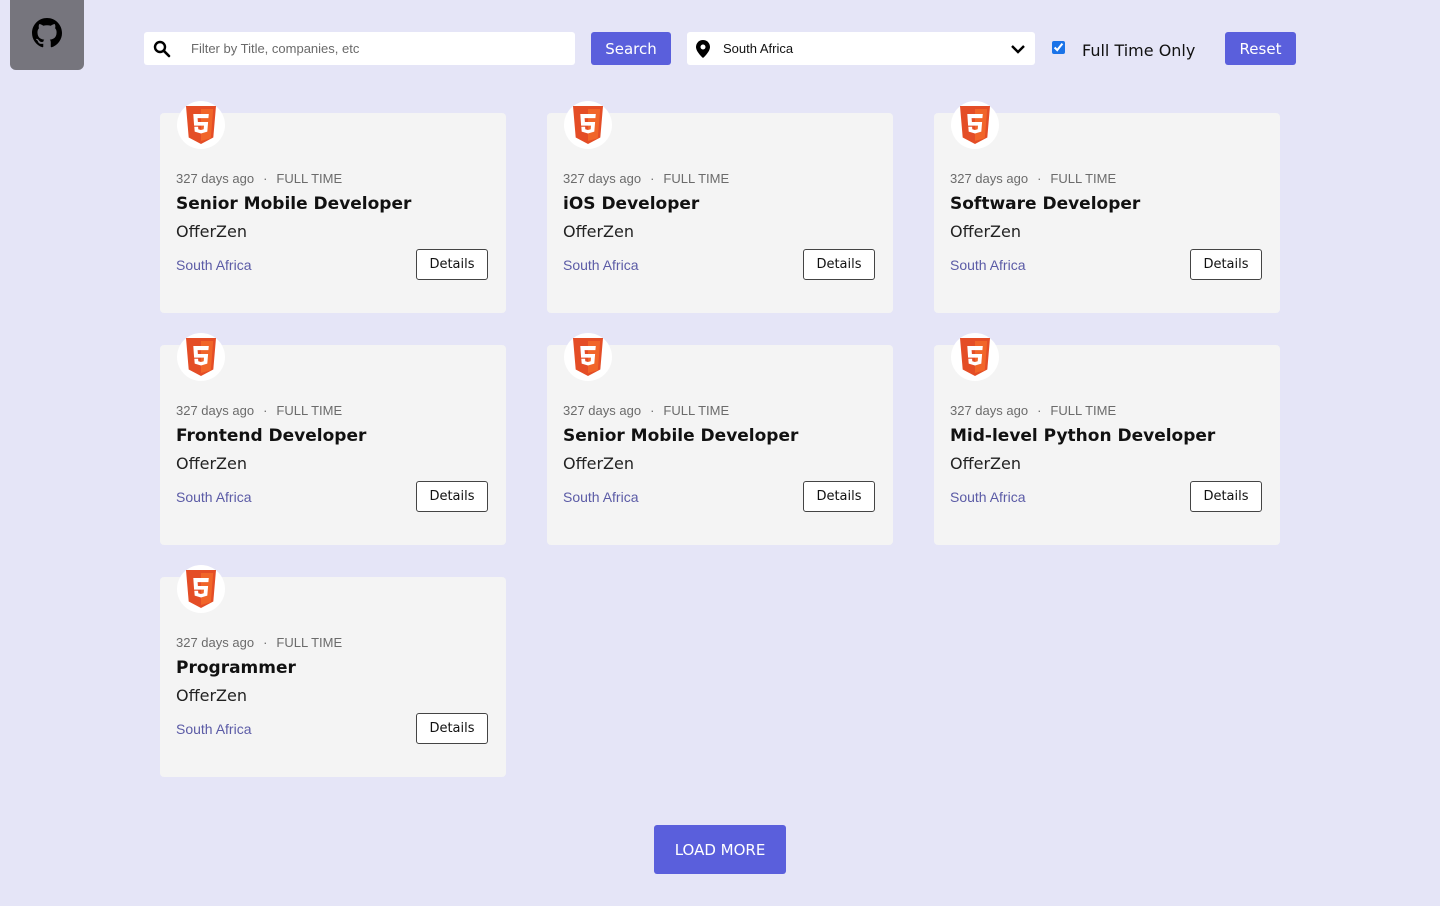 Image resolution: width=1440 pixels, height=906 pixels. I want to click on github-icon, so click(47, 35).